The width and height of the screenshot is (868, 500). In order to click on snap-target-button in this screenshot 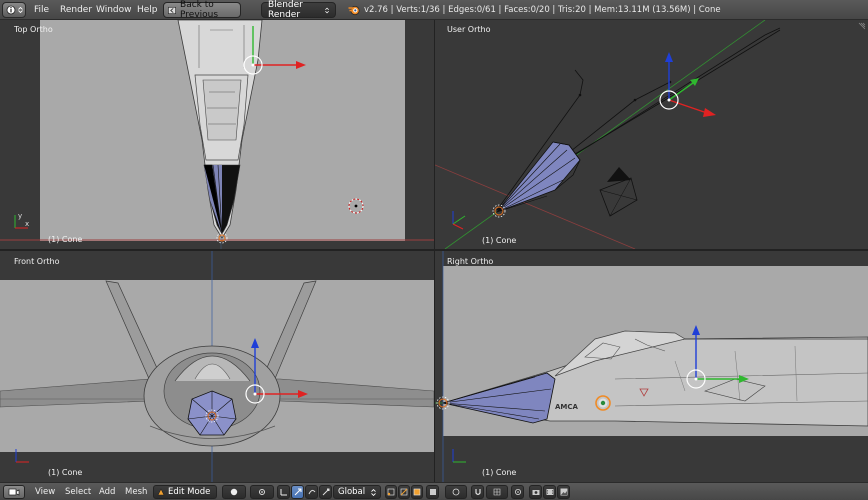, I will do `click(517, 492)`.